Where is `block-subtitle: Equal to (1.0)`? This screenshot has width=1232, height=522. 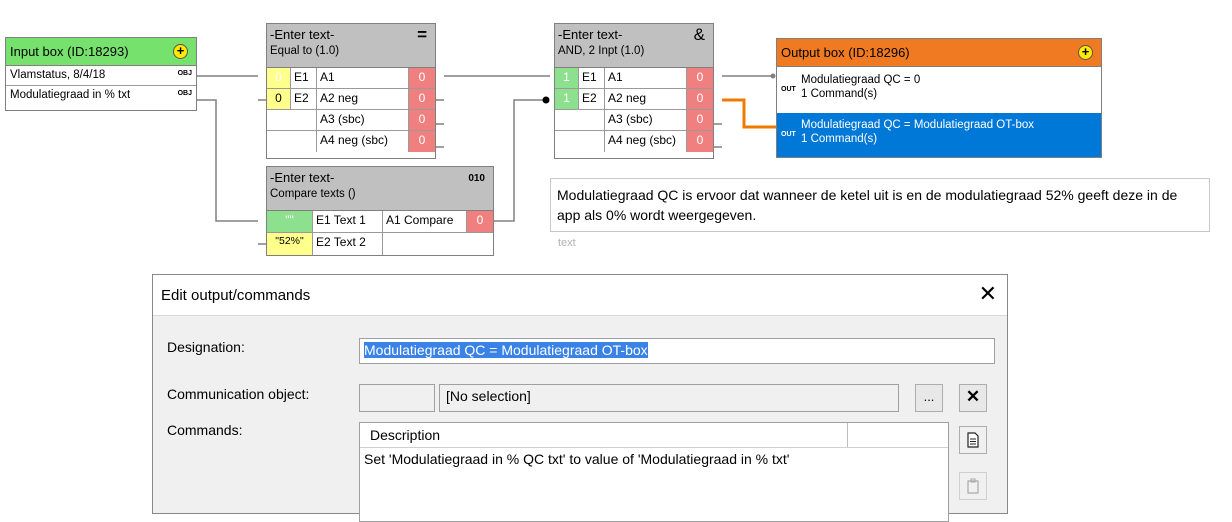
block-subtitle: Equal to (1.0) is located at coordinates (305, 51).